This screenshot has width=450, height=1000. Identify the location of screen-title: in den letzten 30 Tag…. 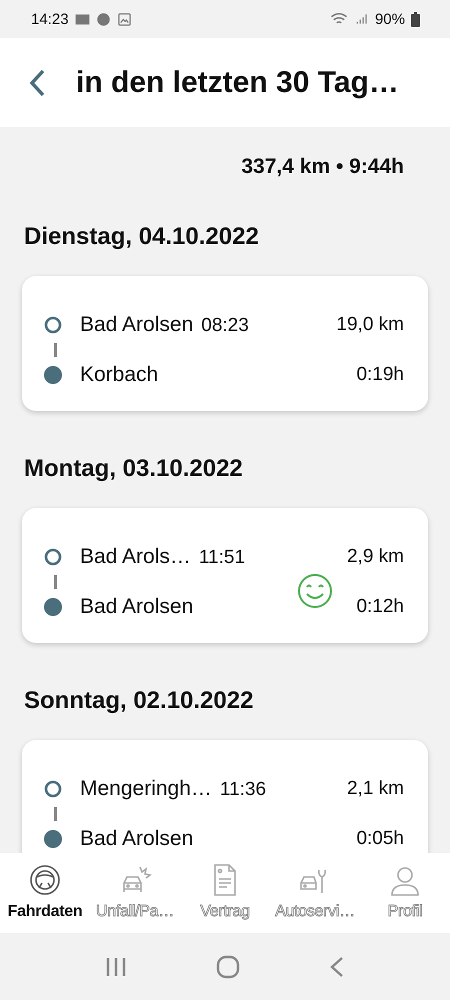
(237, 83).